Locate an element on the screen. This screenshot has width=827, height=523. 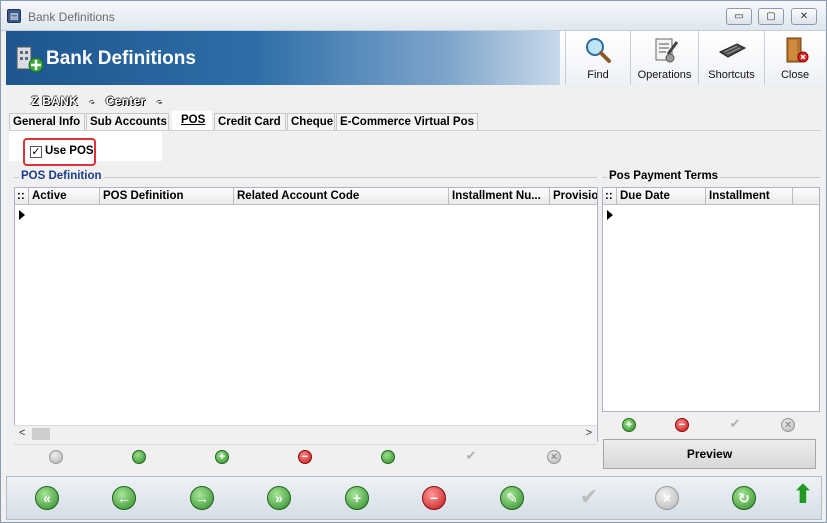
find-button: Find is located at coordinates (597, 58).